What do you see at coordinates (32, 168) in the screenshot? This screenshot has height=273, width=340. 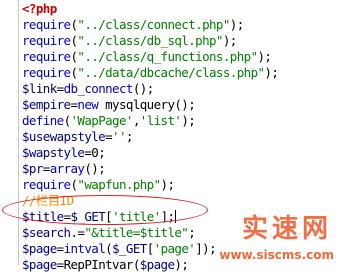 I see `code-token: $pr` at bounding box center [32, 168].